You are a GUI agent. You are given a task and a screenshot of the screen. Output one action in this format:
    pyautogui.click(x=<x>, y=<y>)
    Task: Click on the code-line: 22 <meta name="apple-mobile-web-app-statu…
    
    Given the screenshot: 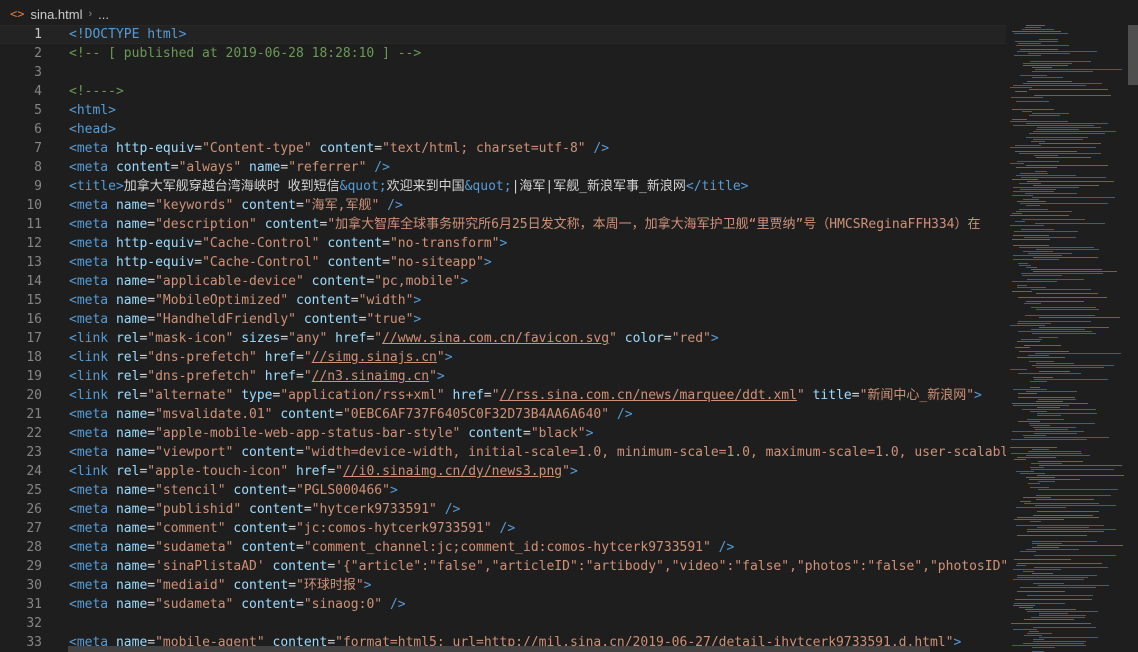 What is the action you would take?
    pyautogui.click(x=503, y=433)
    